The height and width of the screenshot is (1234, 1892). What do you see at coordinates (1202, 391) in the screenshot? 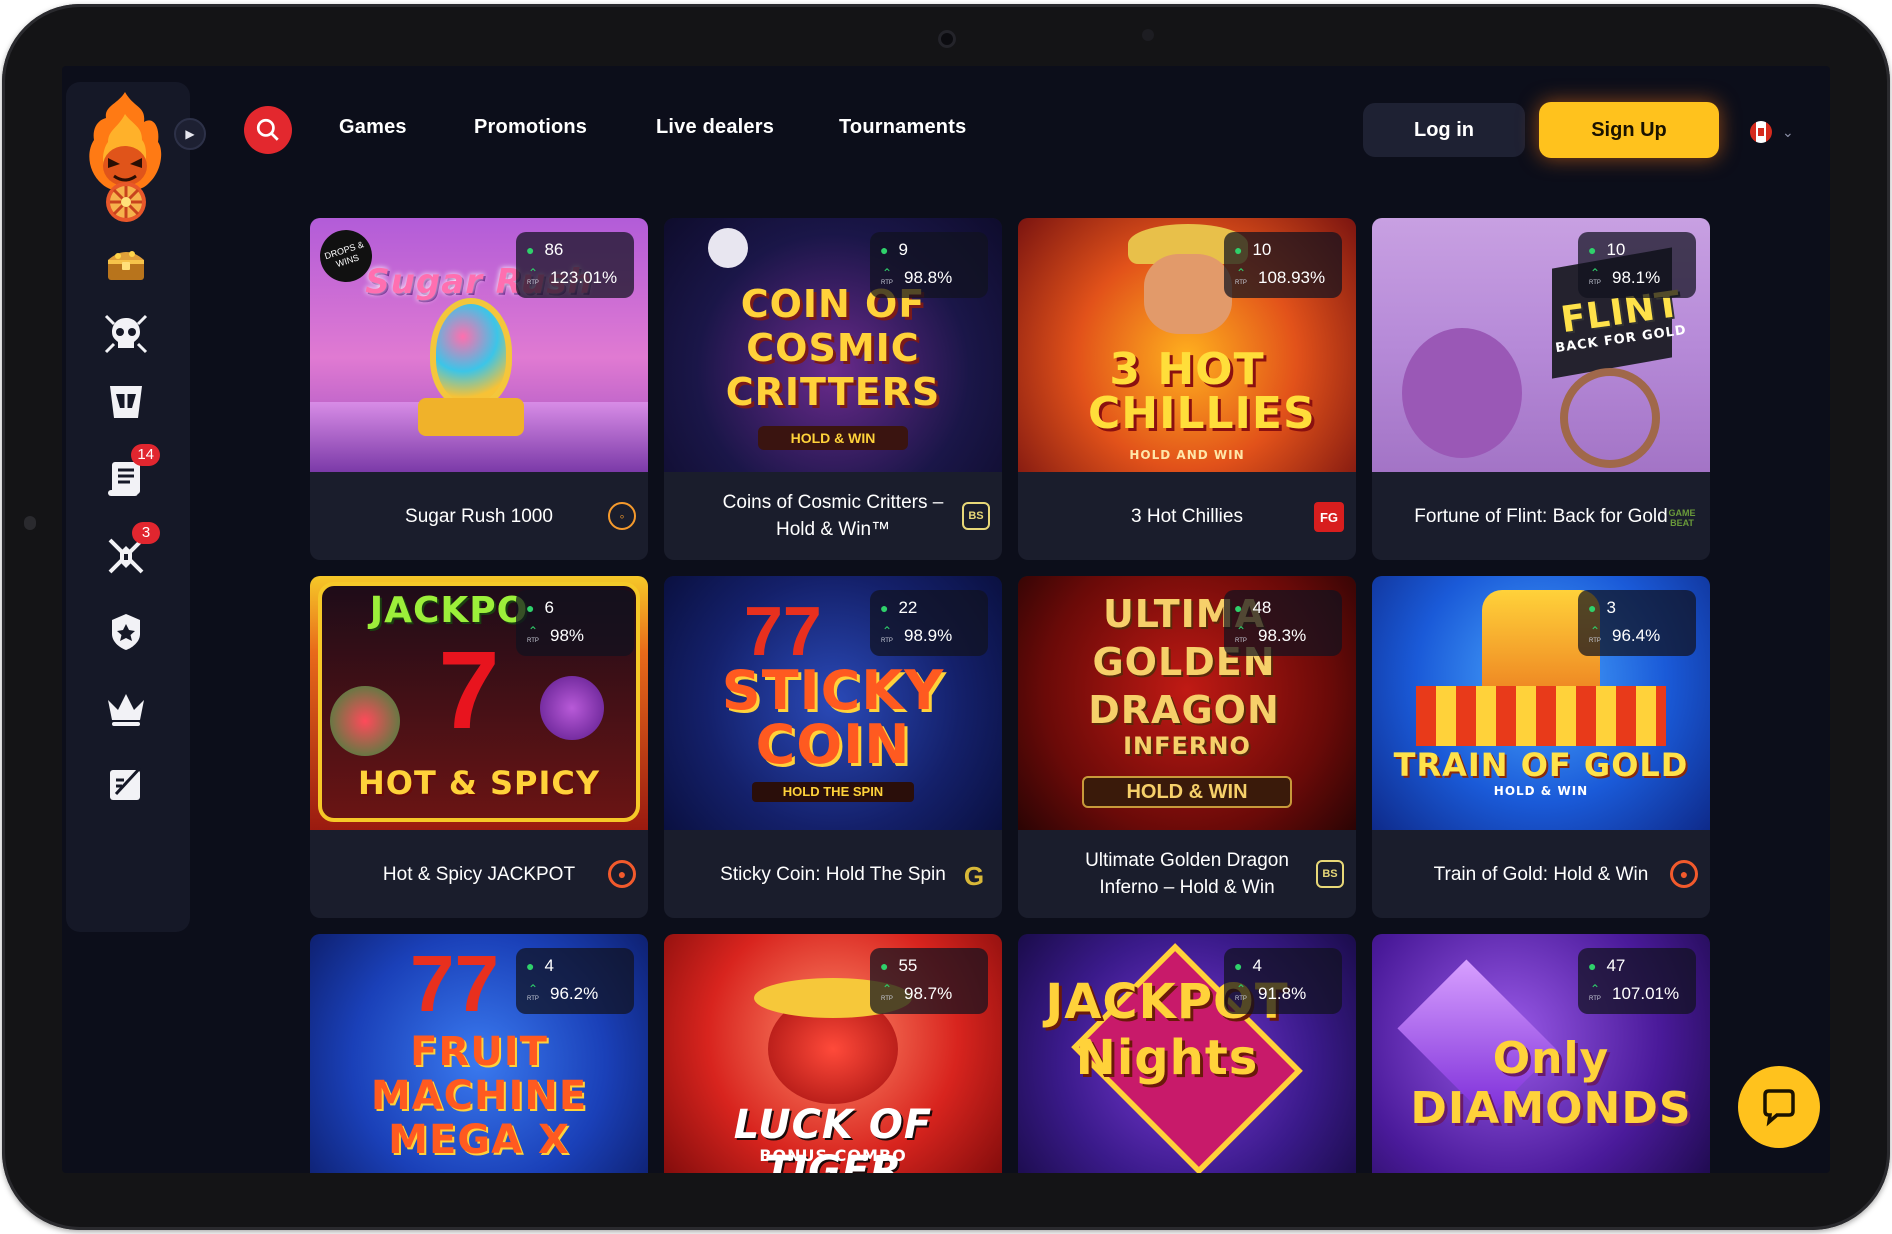
I see `game-art-title: 3 HOT CHILLIES` at bounding box center [1202, 391].